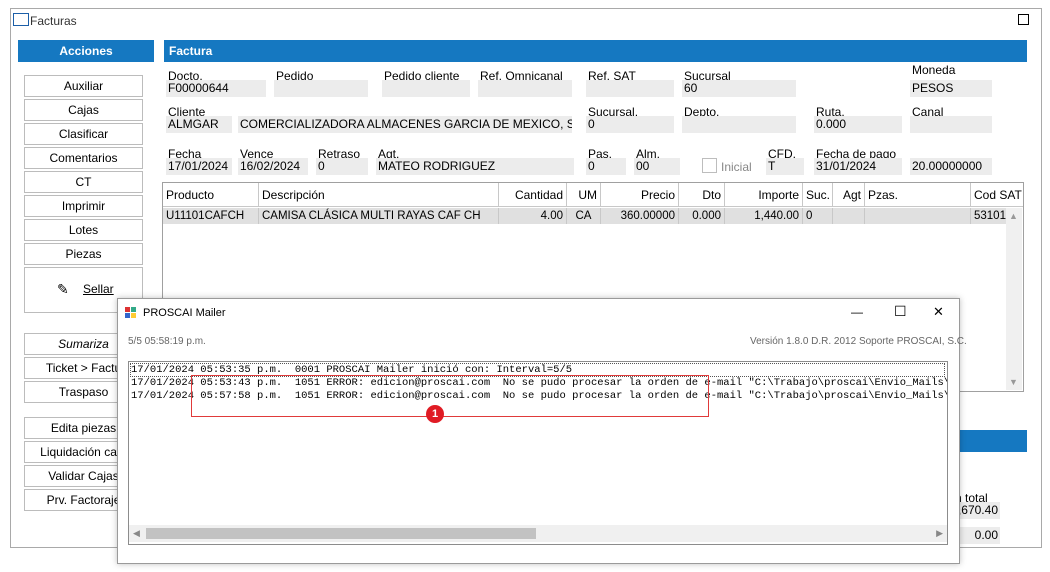 This screenshot has width=1050, height=572. Describe the element at coordinates (63, 289) in the screenshot. I see `stamp-icon: ✎` at that location.